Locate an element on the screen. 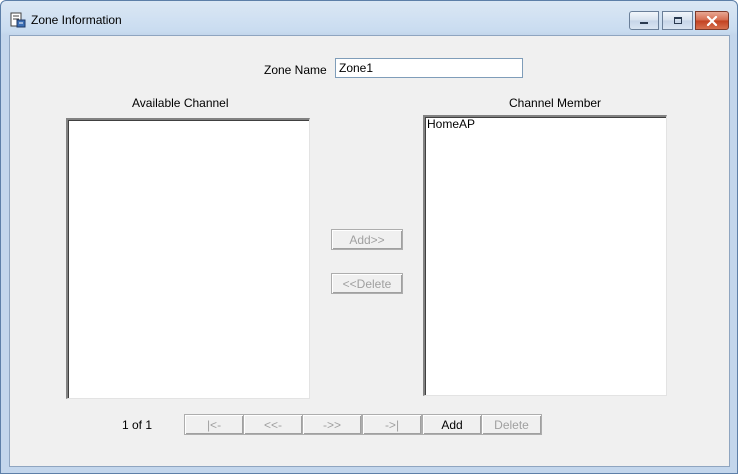  minimize-button is located at coordinates (644, 20).